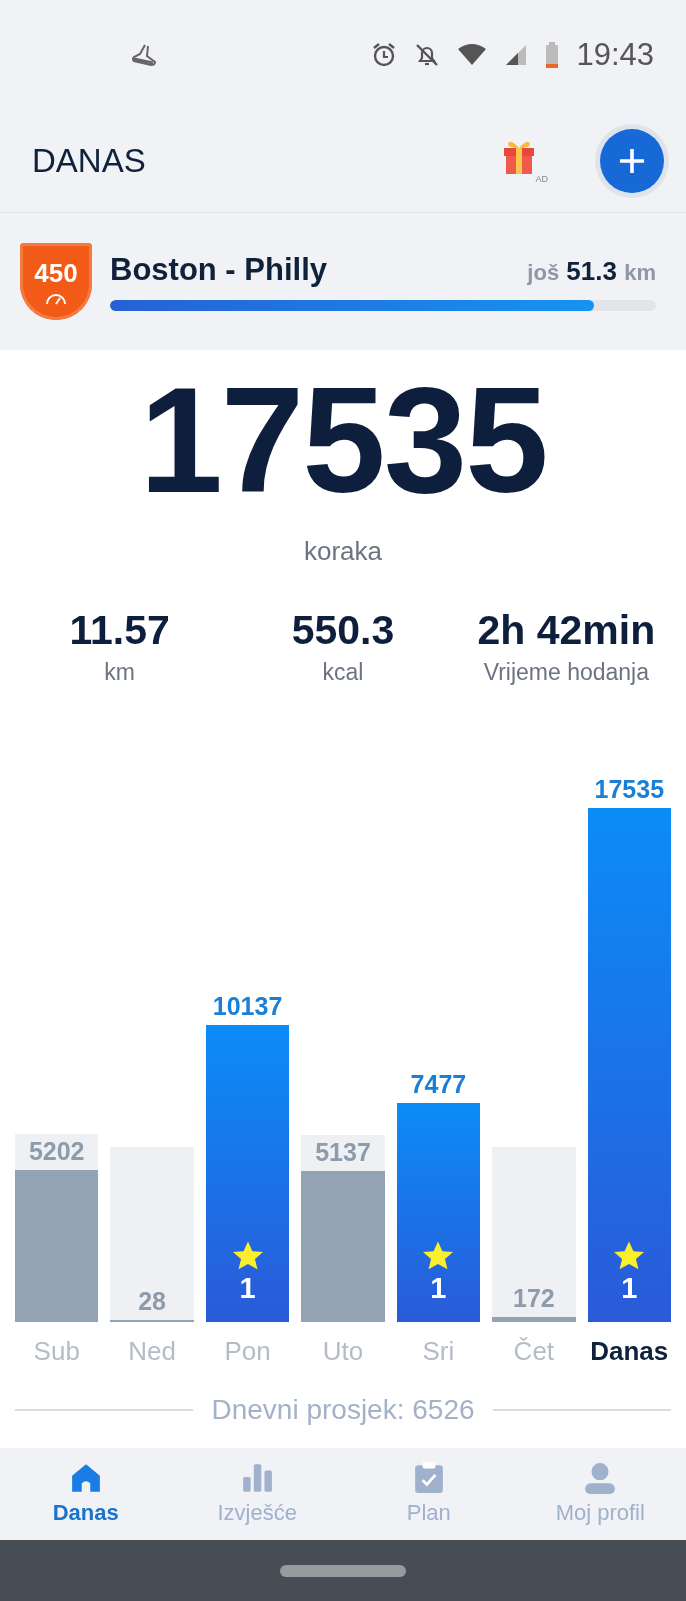  What do you see at coordinates (247, 1351) in the screenshot?
I see `day-label: Pon` at bounding box center [247, 1351].